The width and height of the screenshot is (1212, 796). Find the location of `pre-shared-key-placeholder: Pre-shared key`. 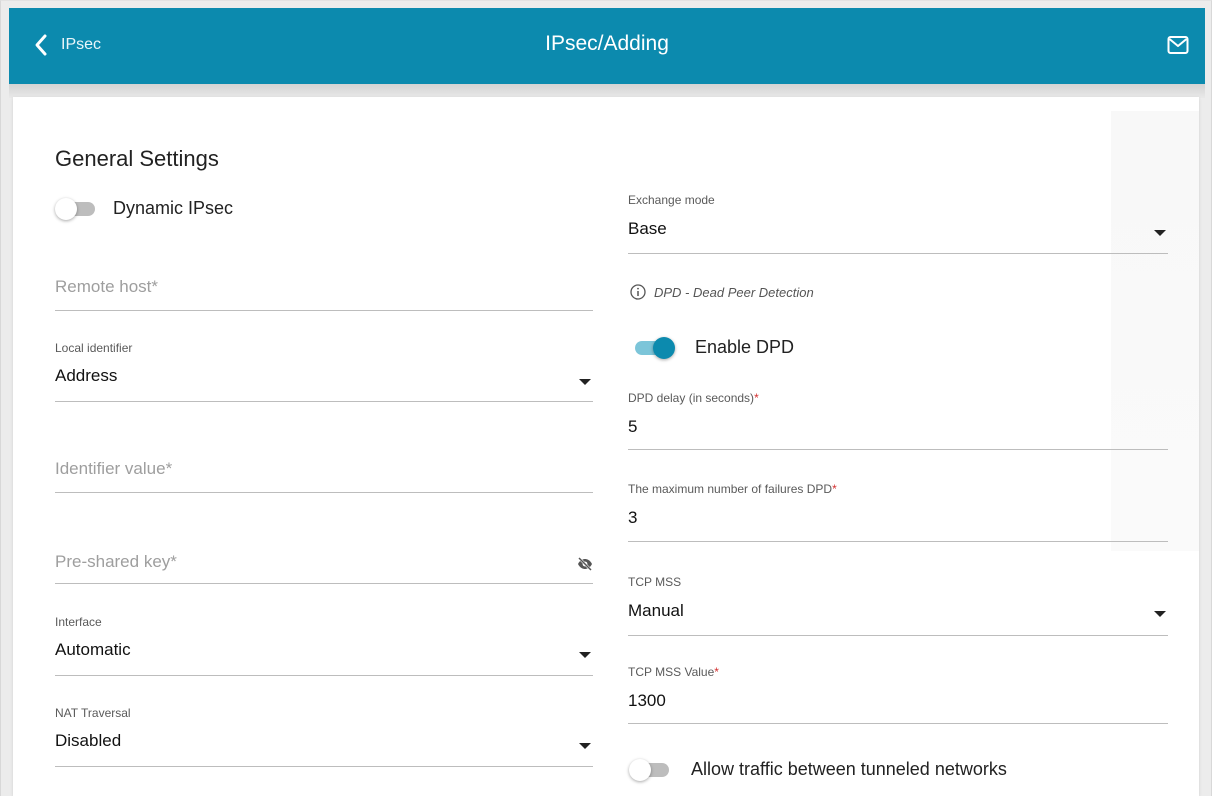

pre-shared-key-placeholder: Pre-shared key is located at coordinates (113, 561).